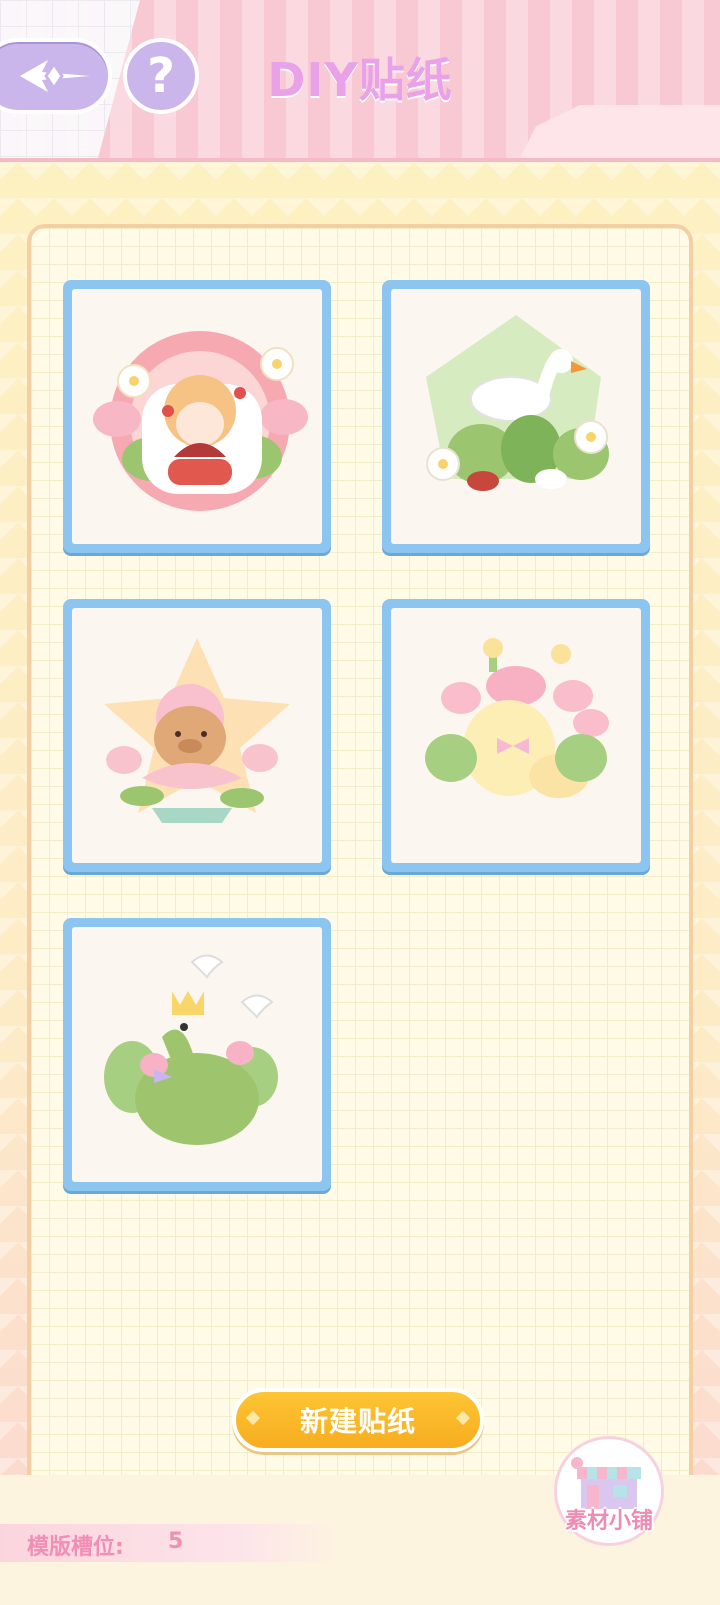  I want to click on back-arrow-icon, so click(55, 76).